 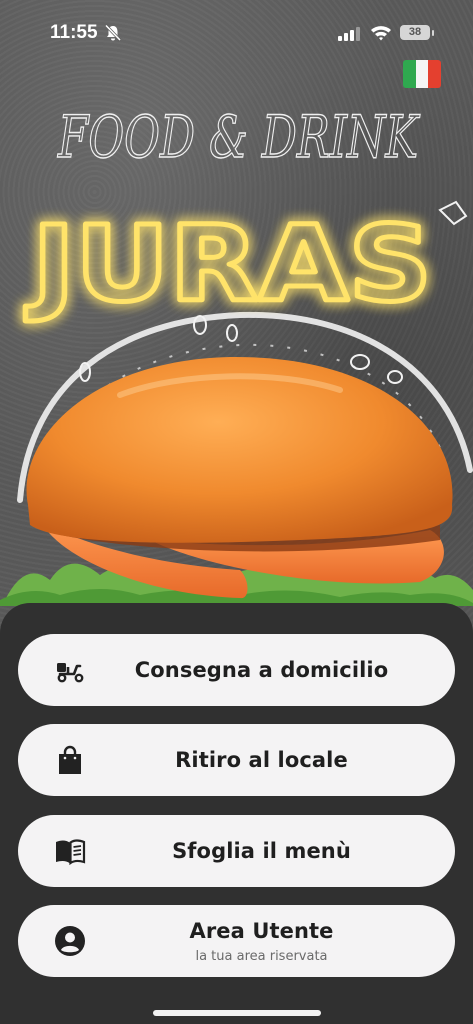 I want to click on battery-cap, so click(x=433, y=33).